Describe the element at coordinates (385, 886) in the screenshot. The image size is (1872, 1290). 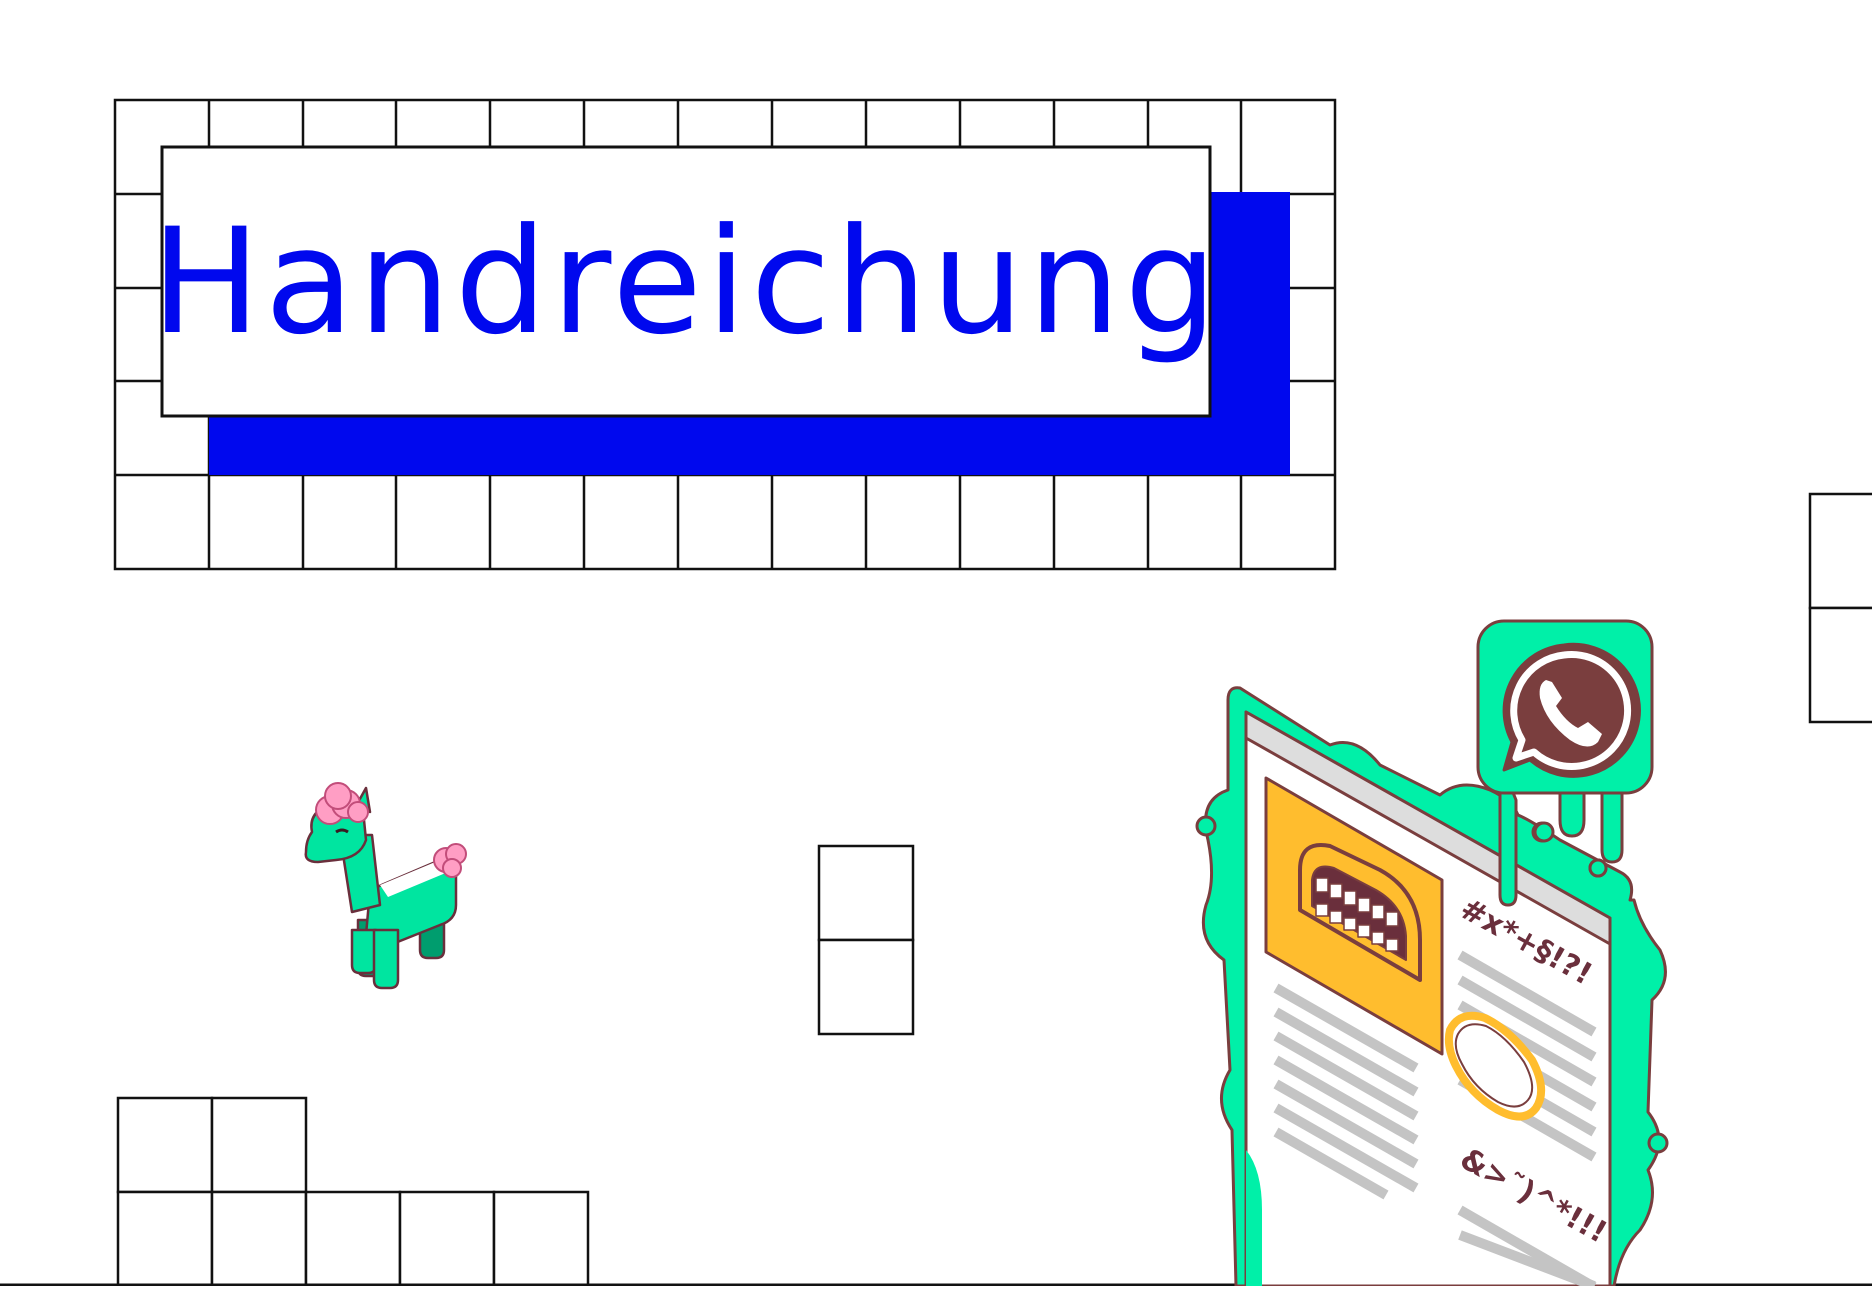
I see `llama-icon` at that location.